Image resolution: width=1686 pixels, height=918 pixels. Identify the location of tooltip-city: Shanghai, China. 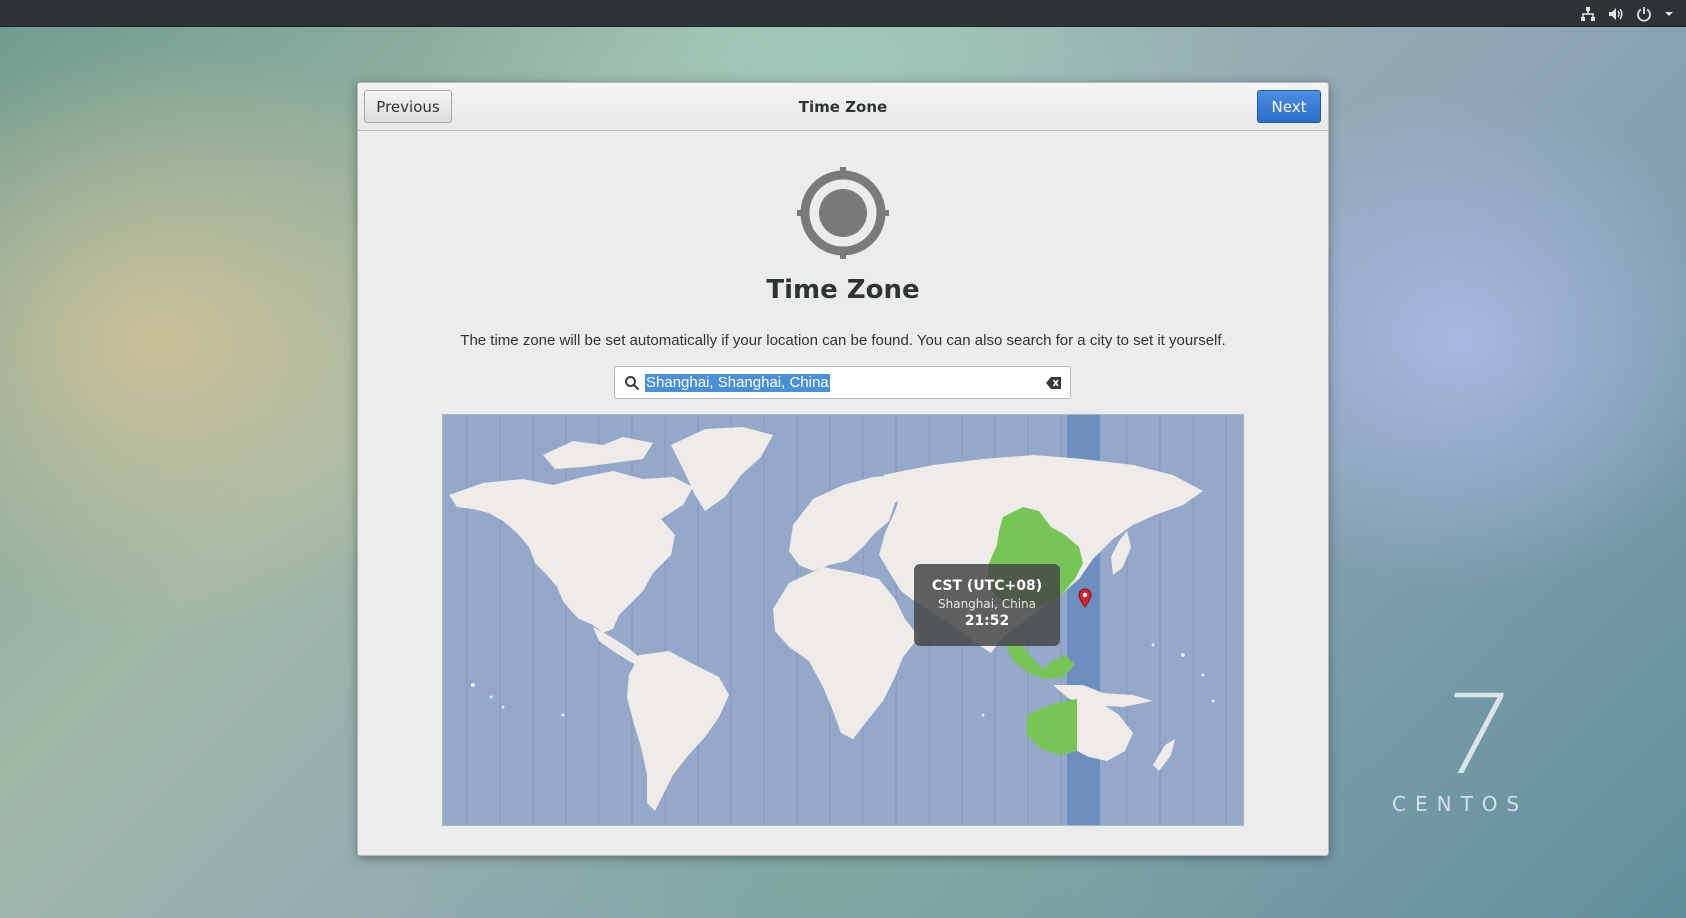
(987, 604).